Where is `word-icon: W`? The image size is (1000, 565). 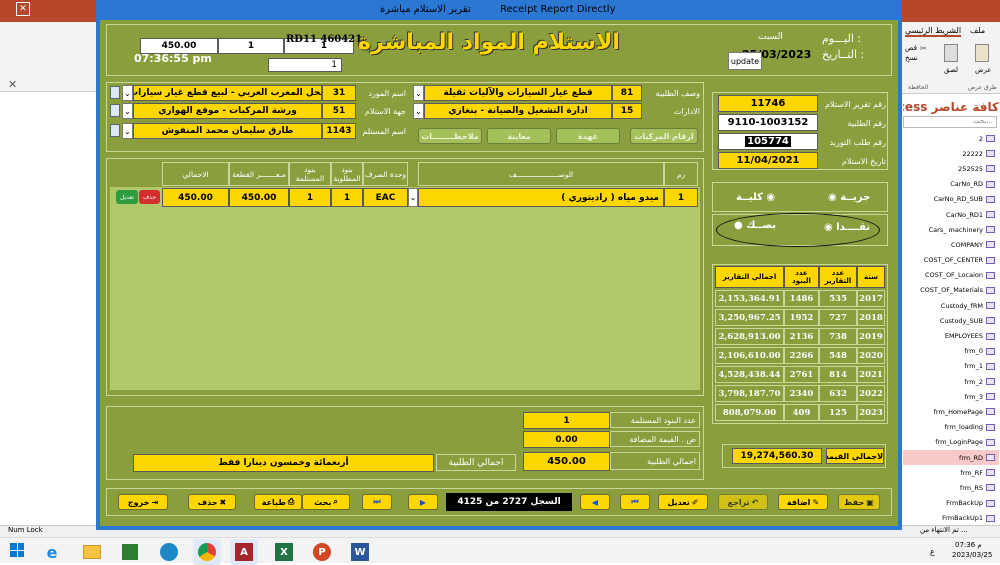
word-icon: W is located at coordinates (360, 552).